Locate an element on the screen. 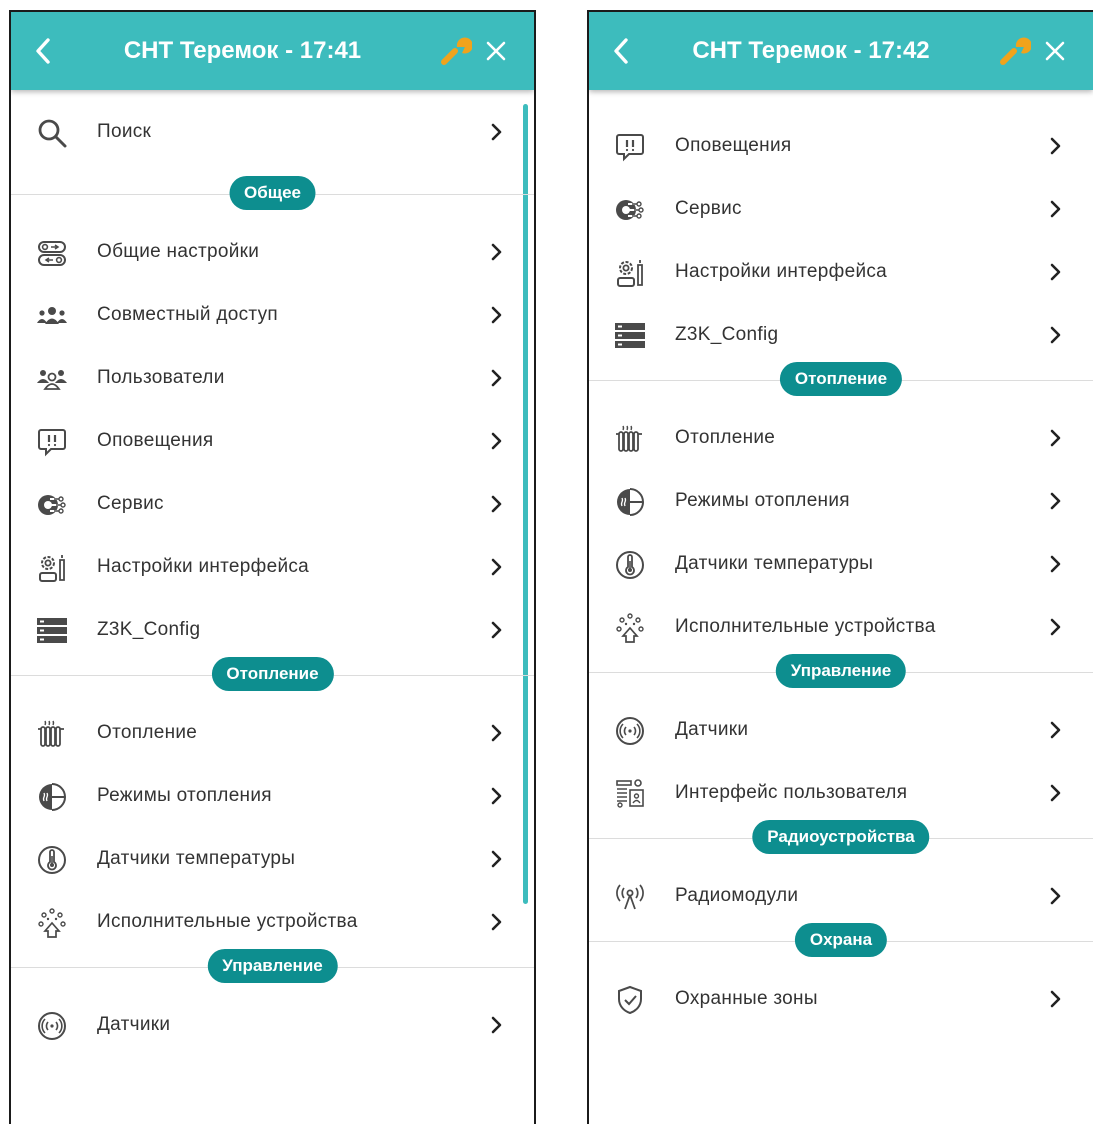  menu-item-label: Датчики температуры is located at coordinates (774, 563).